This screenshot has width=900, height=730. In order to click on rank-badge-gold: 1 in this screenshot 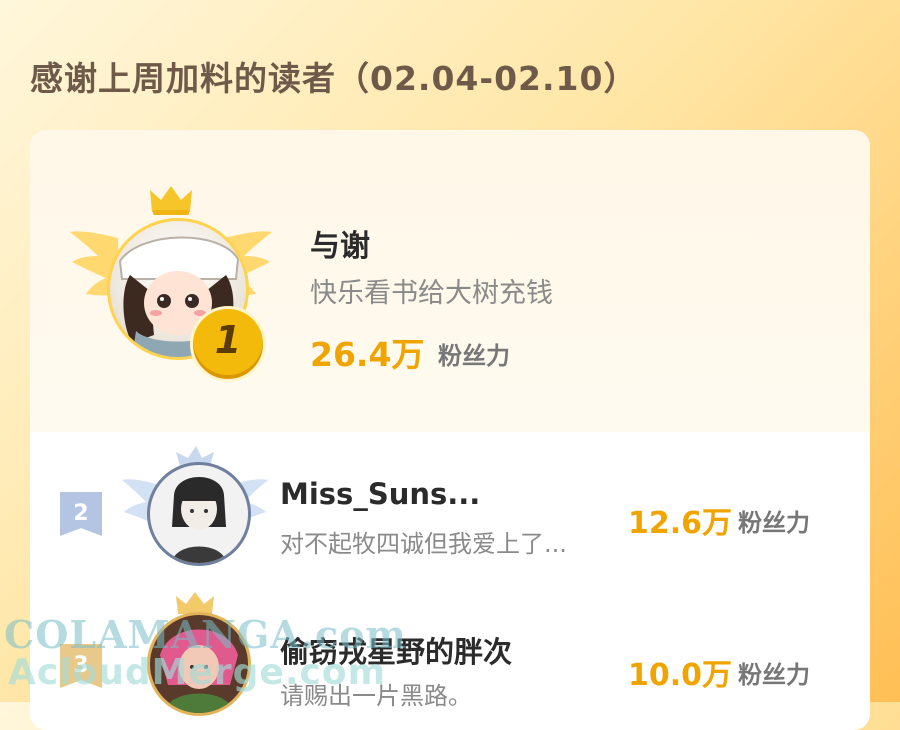, I will do `click(228, 344)`.